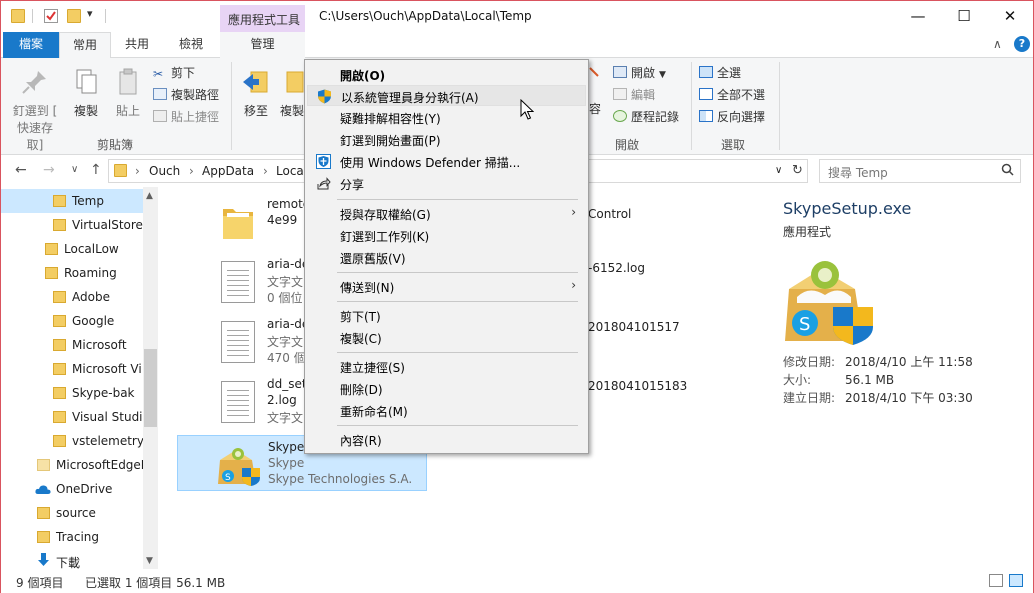 The height and width of the screenshot is (593, 1034). What do you see at coordinates (72, 321) in the screenshot?
I see `tree-item-google: Google` at bounding box center [72, 321].